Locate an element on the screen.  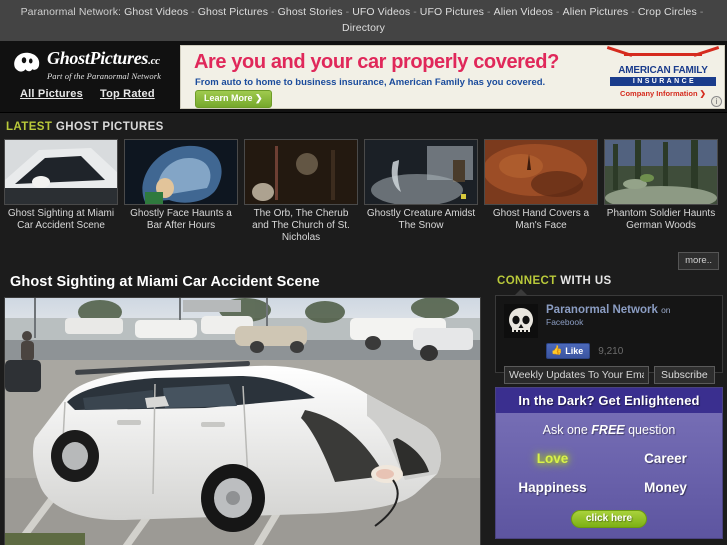
network-nav-item: Alien Videos is located at coordinates (523, 12).